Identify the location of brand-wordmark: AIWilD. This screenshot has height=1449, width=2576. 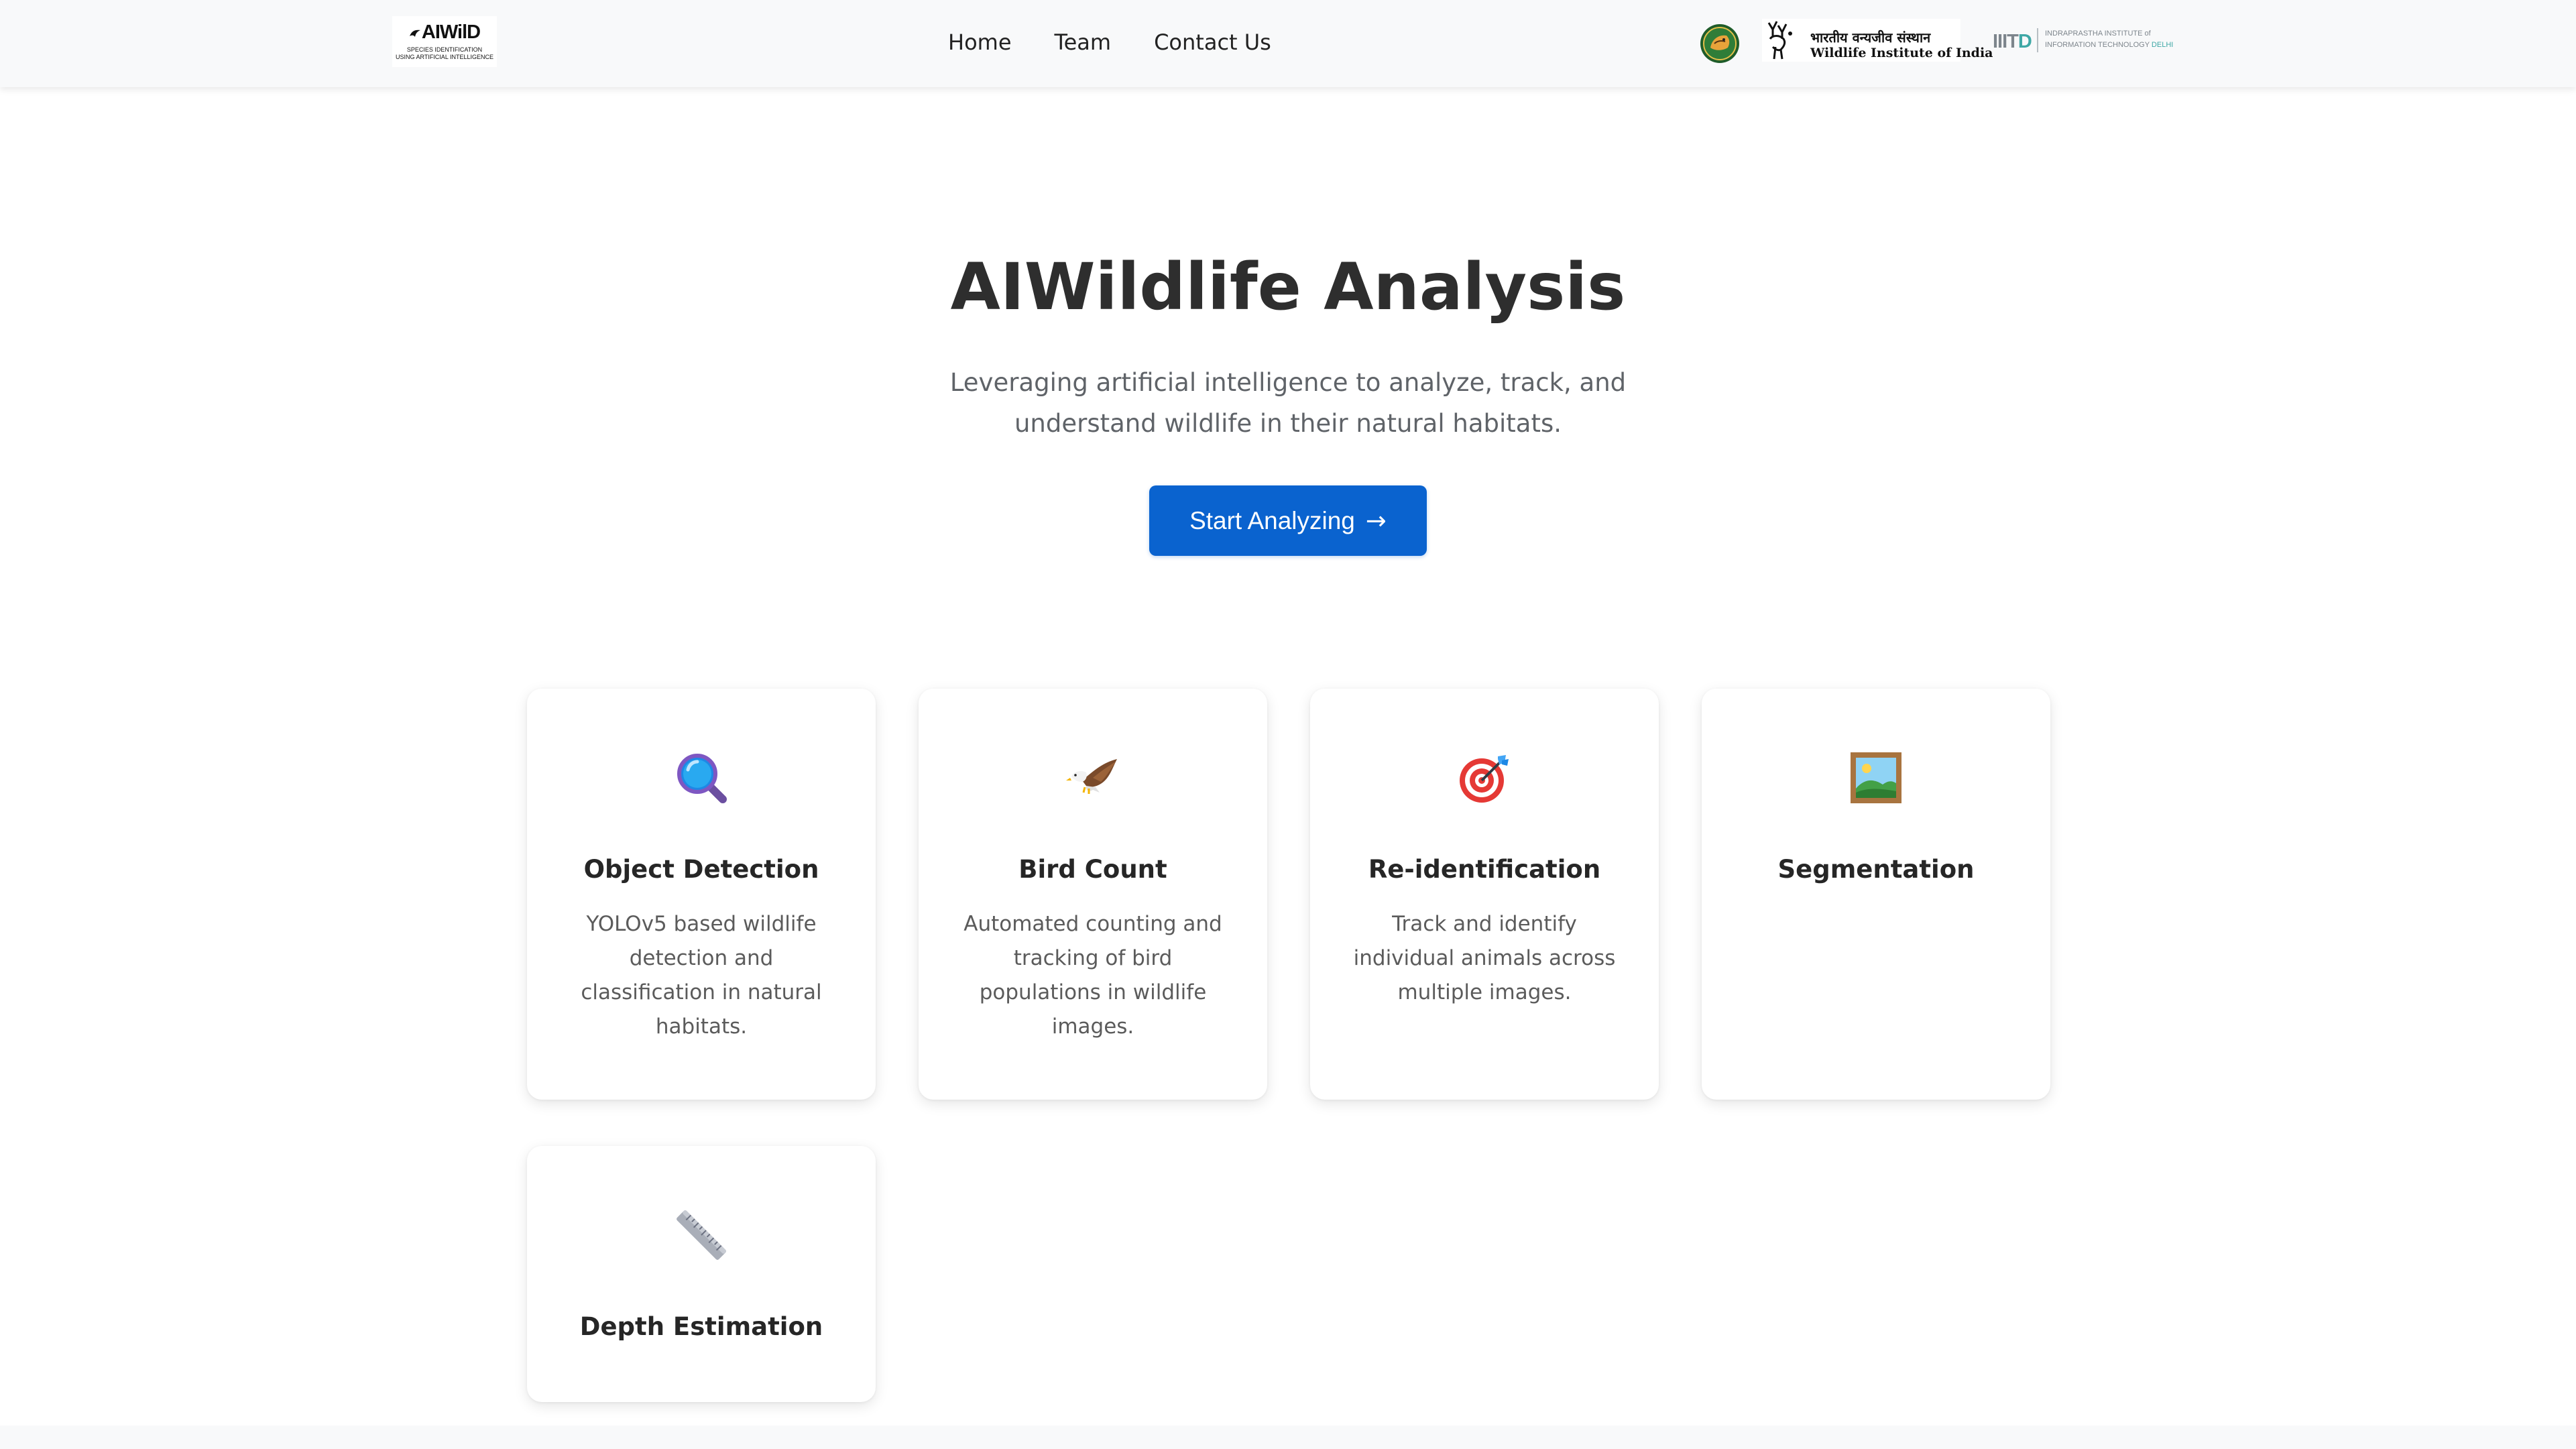
(445, 33).